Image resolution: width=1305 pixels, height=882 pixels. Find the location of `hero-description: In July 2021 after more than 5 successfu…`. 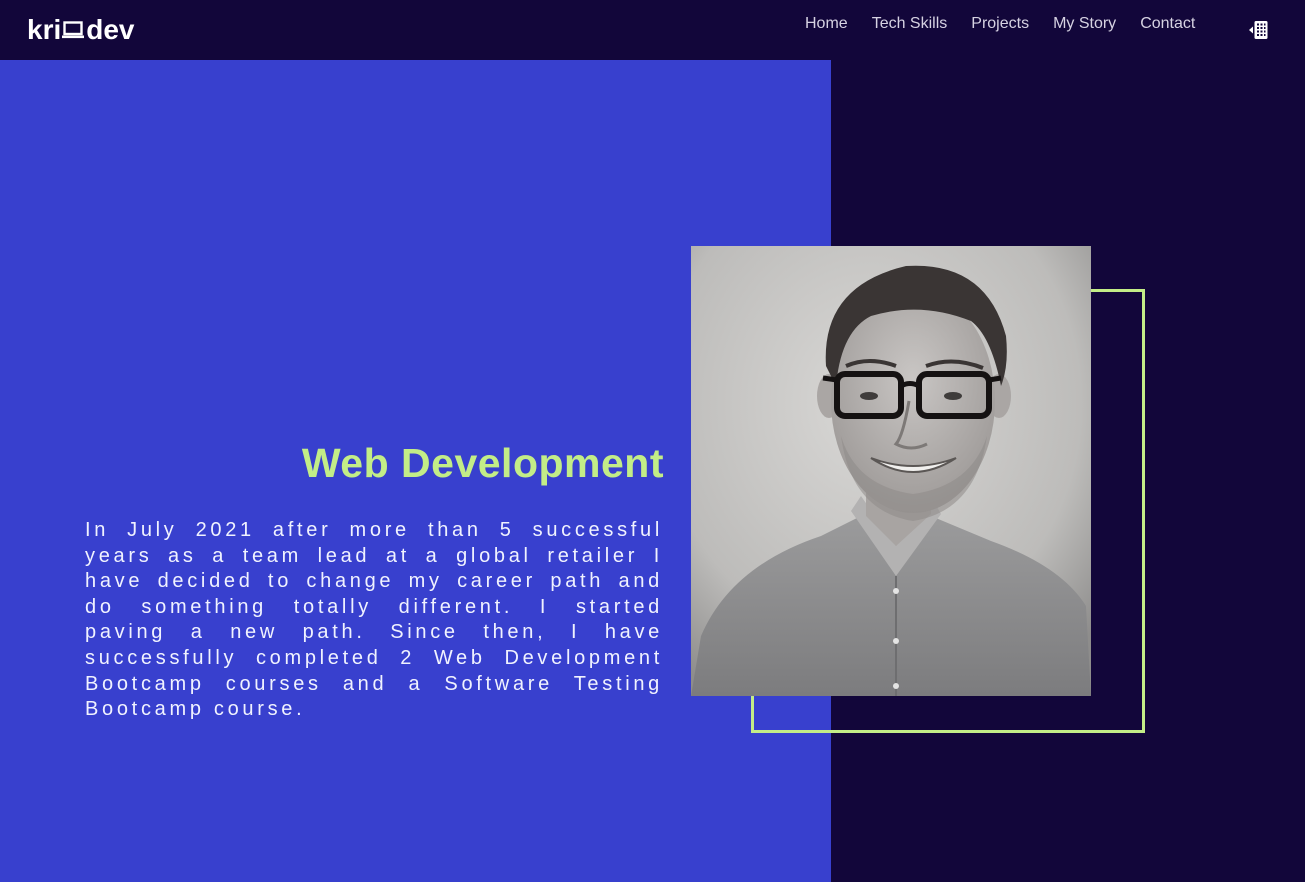

hero-description: In July 2021 after more than 5 successfu… is located at coordinates (374, 620).